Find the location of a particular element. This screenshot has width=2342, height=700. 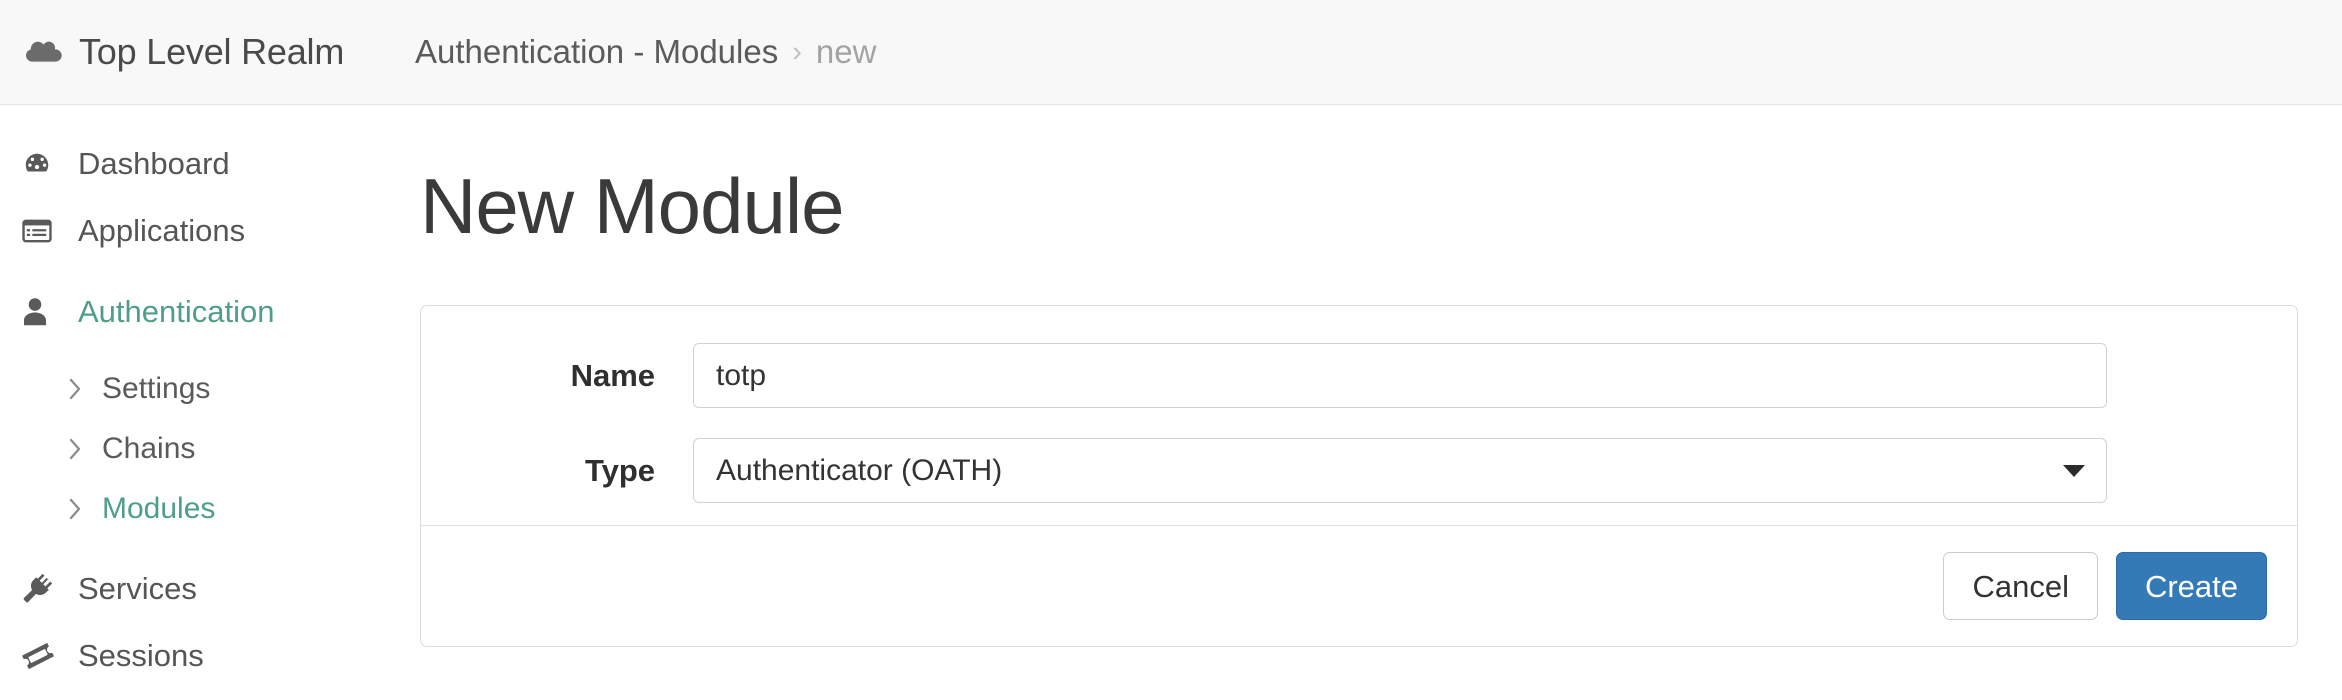

type-select-value: Authenticator (OATH) is located at coordinates (859, 470).